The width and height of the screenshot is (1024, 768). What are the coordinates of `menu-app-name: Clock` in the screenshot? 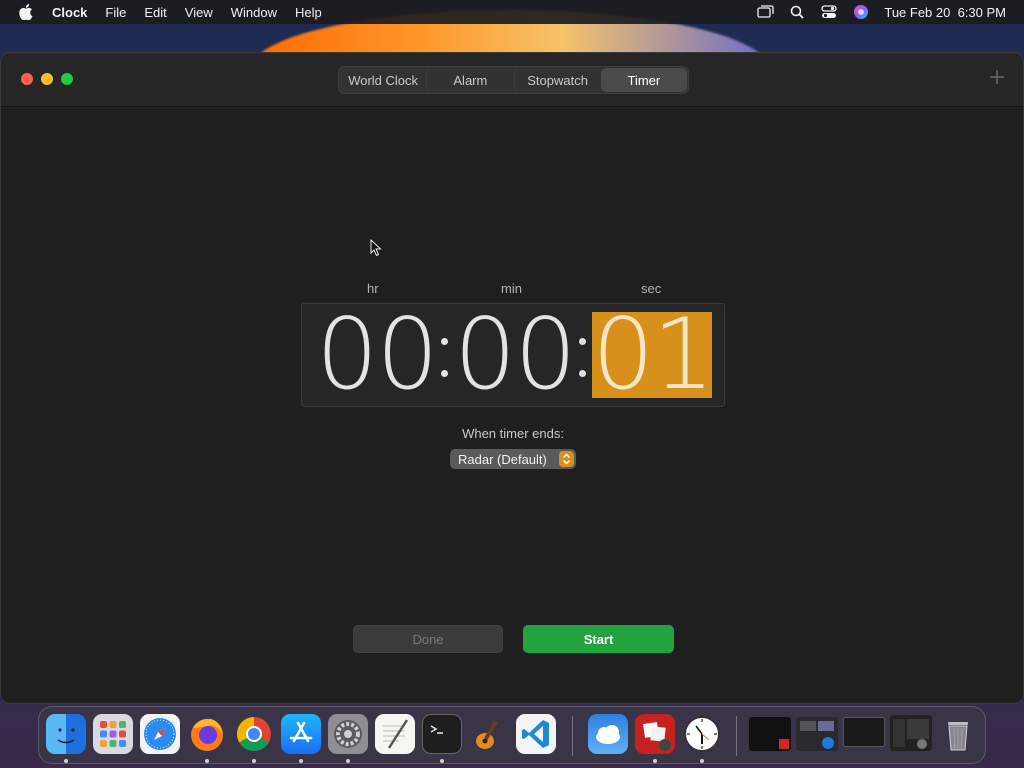 It's located at (74, 12).